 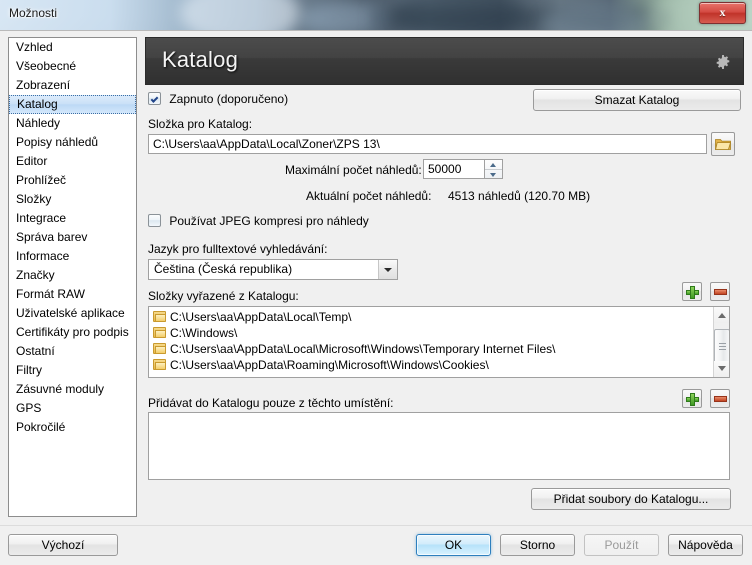 I want to click on max-thumbnails-input: 50000, so click(x=454, y=169).